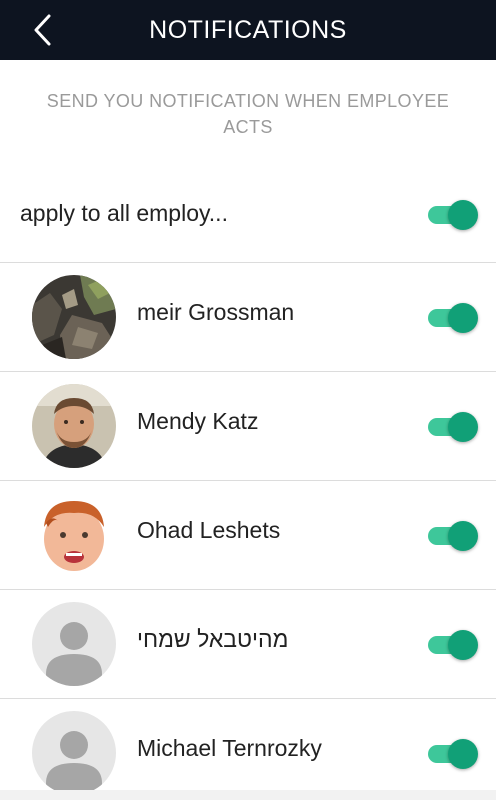 Image resolution: width=496 pixels, height=807 pixels. What do you see at coordinates (248, 795) in the screenshot?
I see `bottom-edge` at bounding box center [248, 795].